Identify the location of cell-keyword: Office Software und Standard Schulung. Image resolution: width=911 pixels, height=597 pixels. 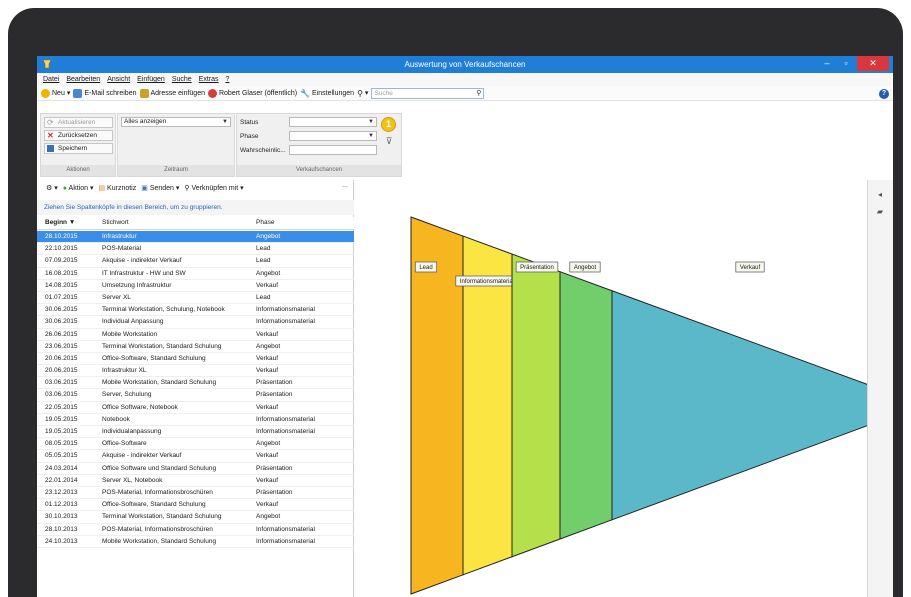
(159, 468).